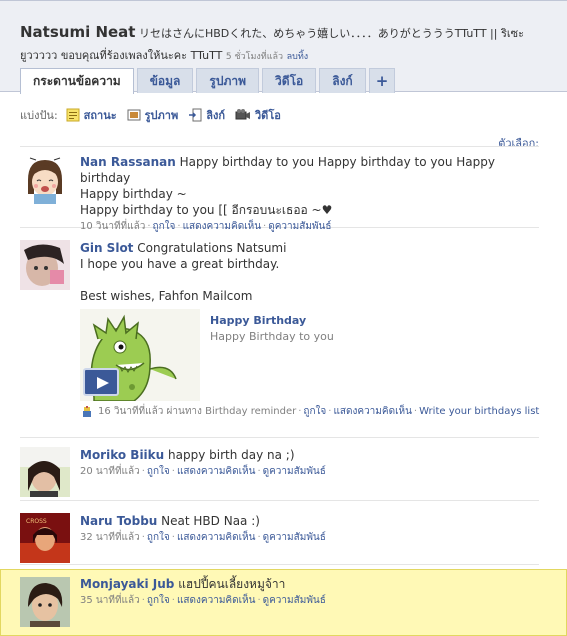  Describe the element at coordinates (73, 115) in the screenshot. I see `status-icon` at that location.